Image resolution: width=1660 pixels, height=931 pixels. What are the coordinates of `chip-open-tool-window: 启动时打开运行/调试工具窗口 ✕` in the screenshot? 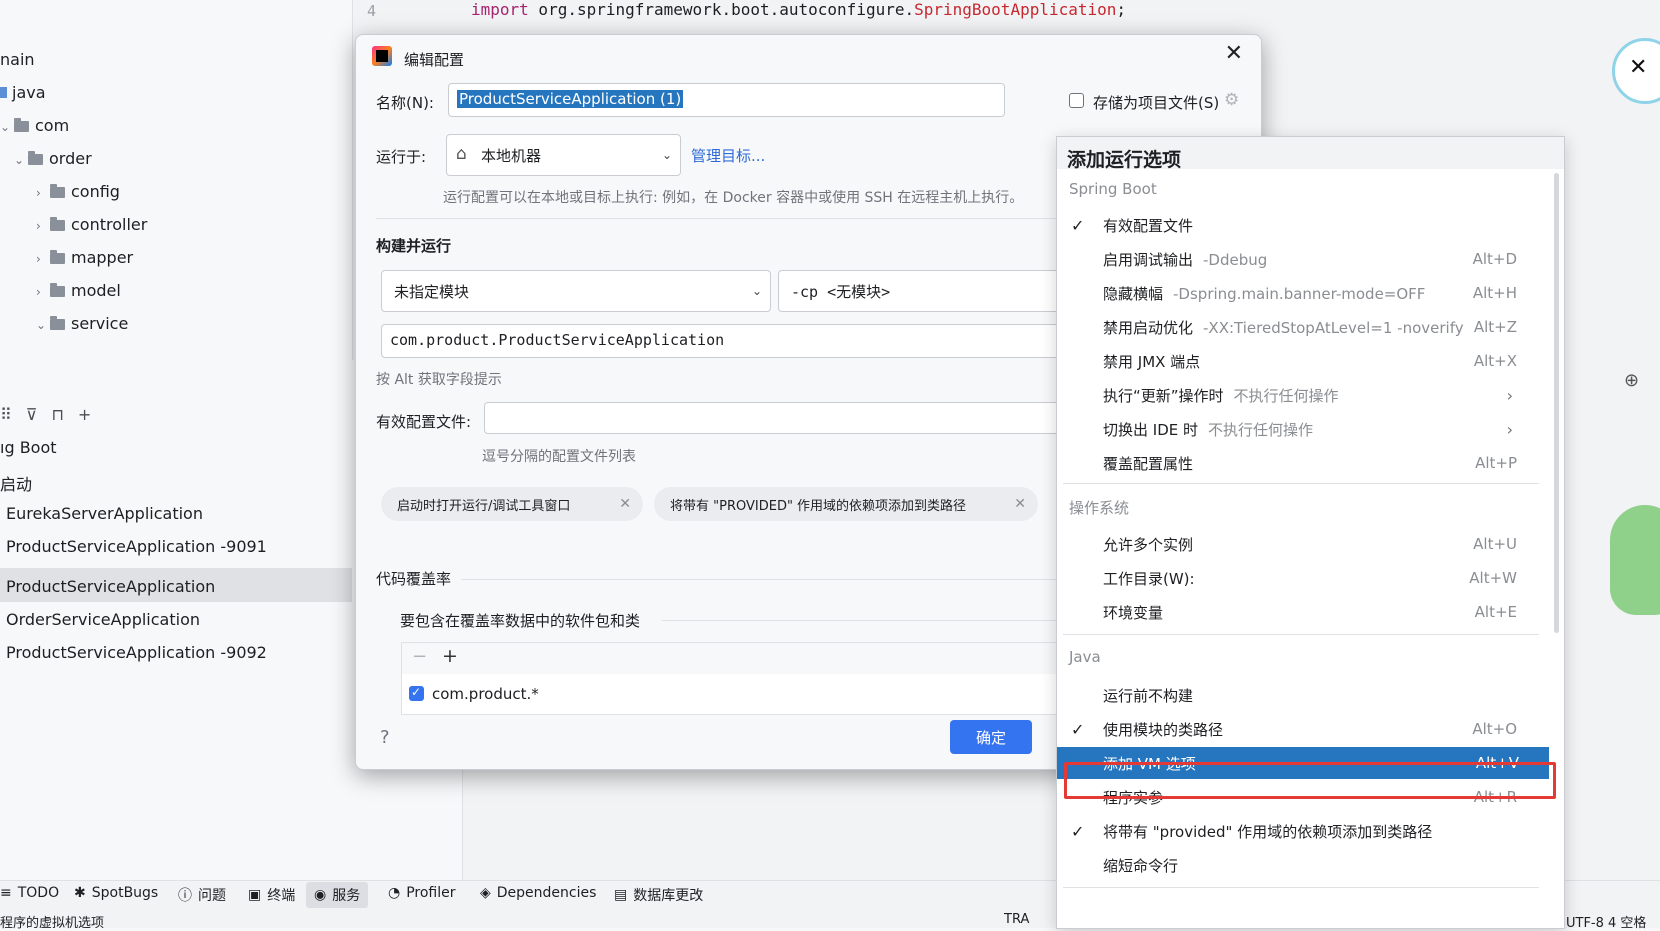 It's located at (512, 504).